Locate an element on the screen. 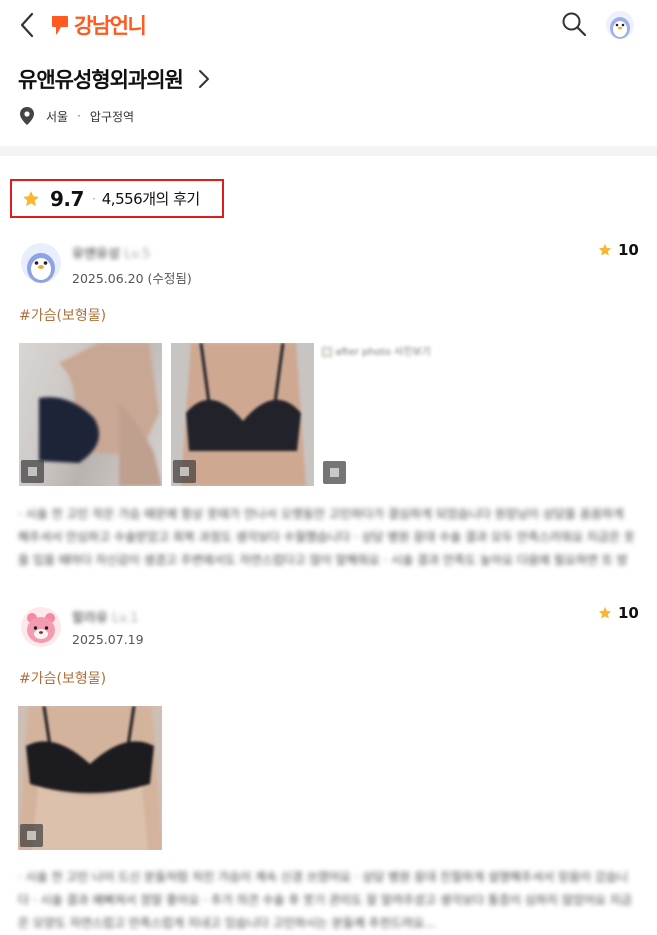 This screenshot has height=935, width=657. rating-summary: 9.7 · 4,556개의 후기 is located at coordinates (117, 198).